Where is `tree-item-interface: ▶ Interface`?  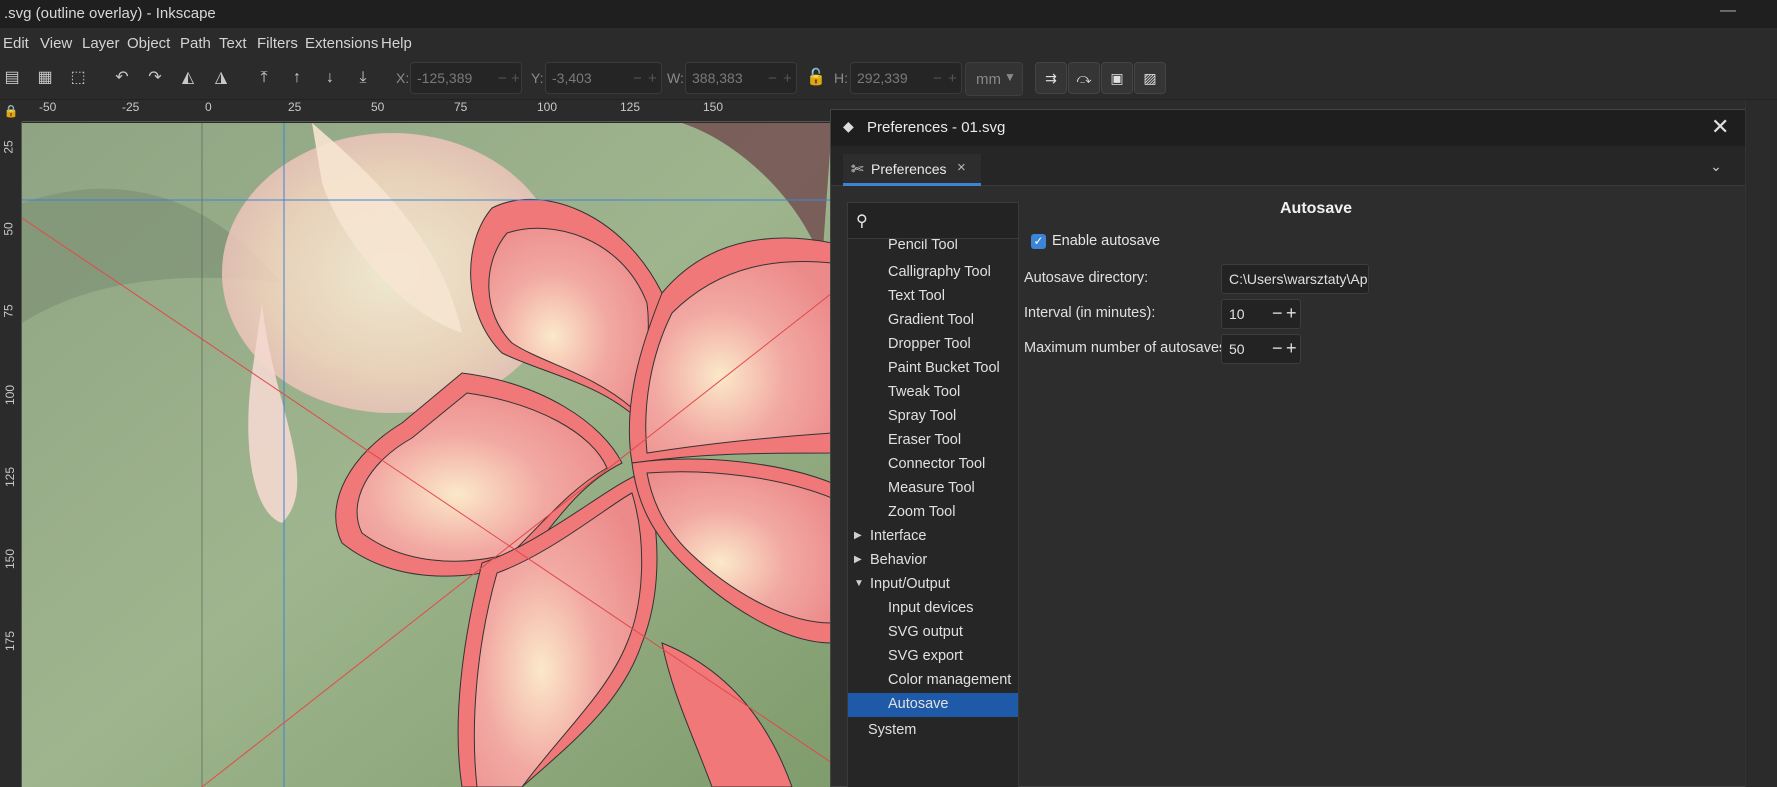
tree-item-interface: ▶ Interface is located at coordinates (933, 537).